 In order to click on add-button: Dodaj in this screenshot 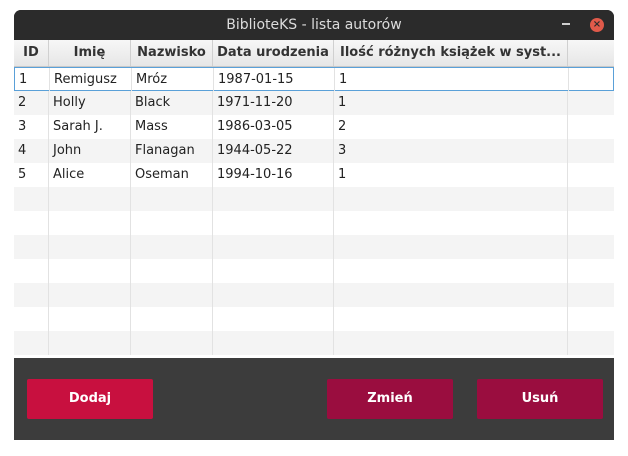, I will do `click(90, 399)`.